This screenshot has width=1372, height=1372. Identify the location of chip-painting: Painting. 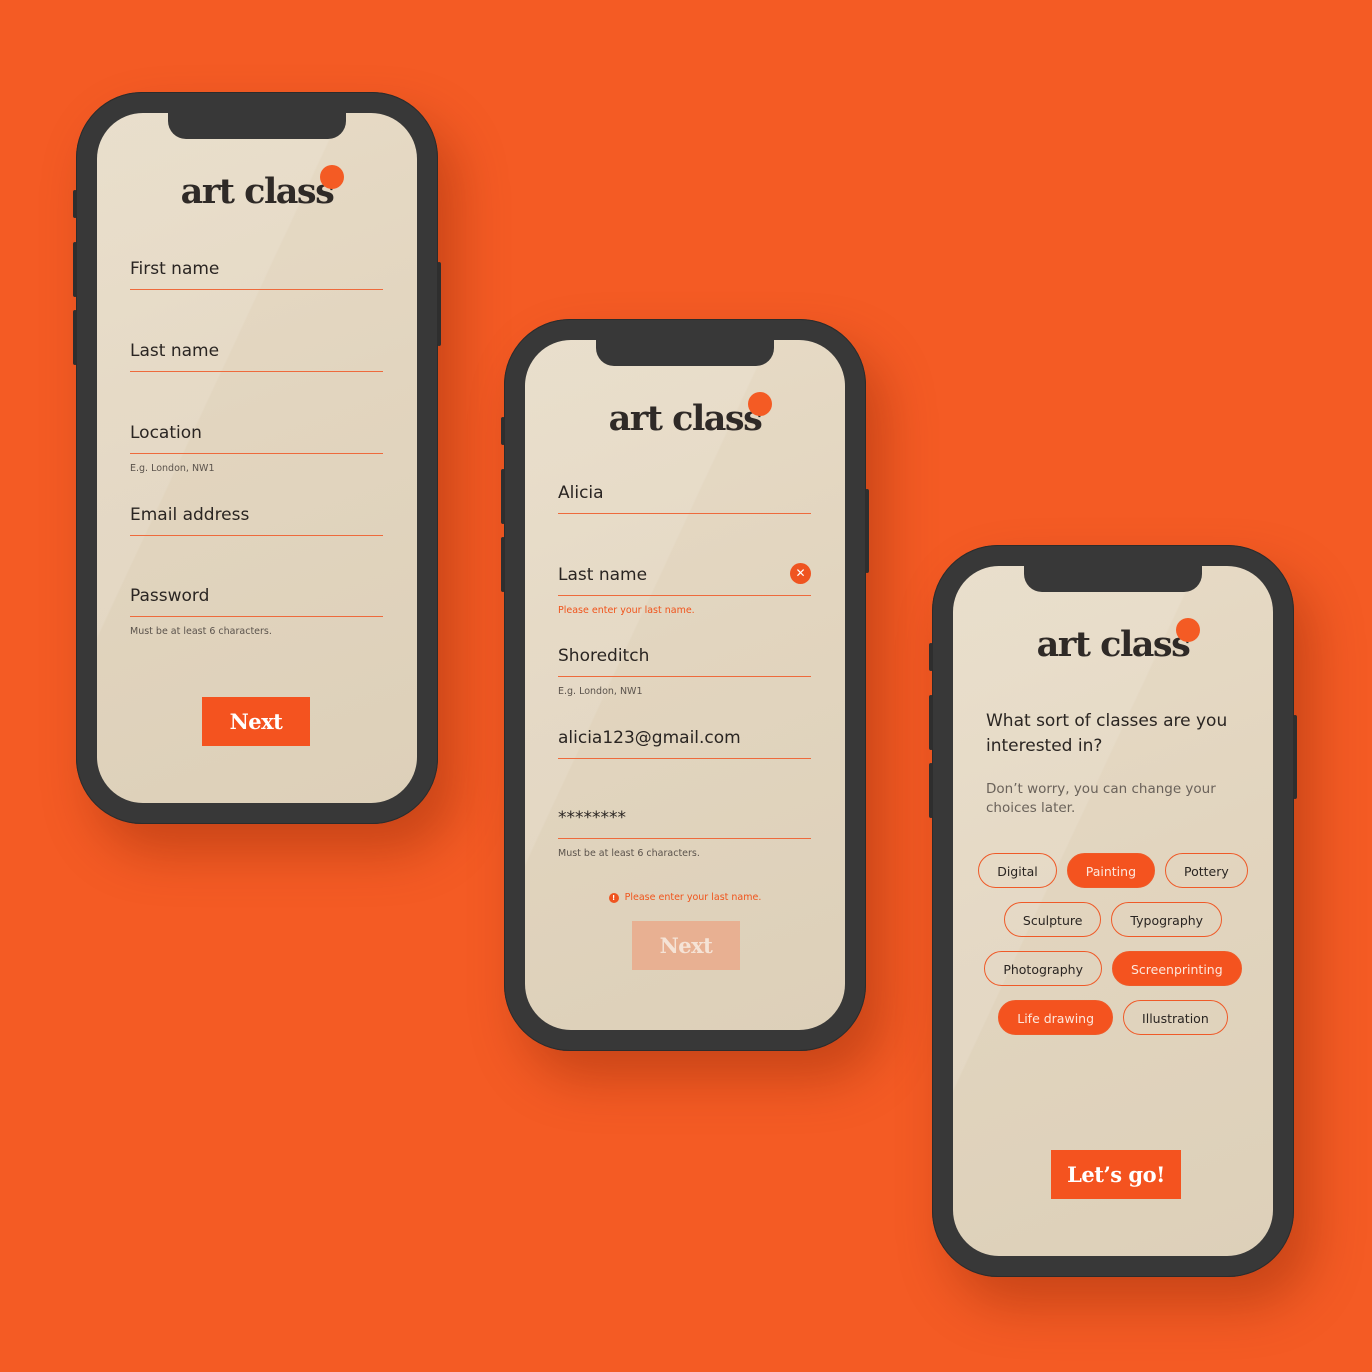
(1111, 870).